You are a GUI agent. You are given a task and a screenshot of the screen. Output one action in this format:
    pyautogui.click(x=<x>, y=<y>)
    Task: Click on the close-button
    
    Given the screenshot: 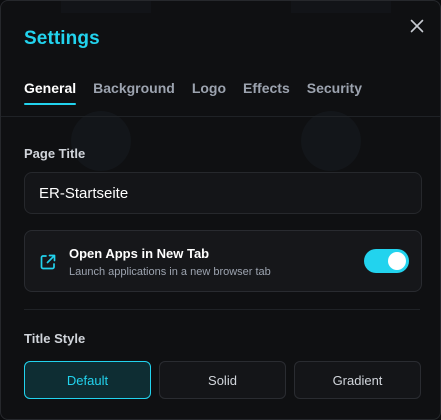 What is the action you would take?
    pyautogui.click(x=417, y=26)
    